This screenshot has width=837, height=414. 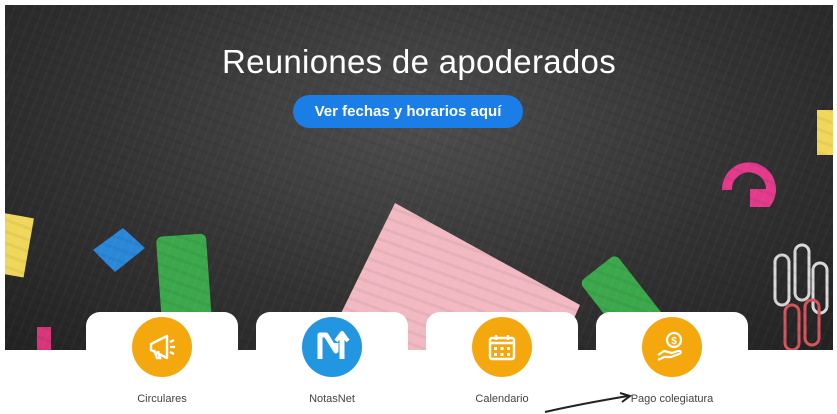 What do you see at coordinates (408, 111) in the screenshot?
I see `view-schedule-button: Ver fechas y horarios aquí` at bounding box center [408, 111].